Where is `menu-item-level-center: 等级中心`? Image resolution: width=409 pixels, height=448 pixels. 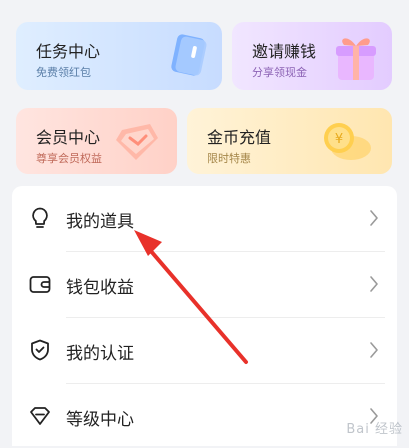
menu-item-level-center: 等级中心 is located at coordinates (204, 416).